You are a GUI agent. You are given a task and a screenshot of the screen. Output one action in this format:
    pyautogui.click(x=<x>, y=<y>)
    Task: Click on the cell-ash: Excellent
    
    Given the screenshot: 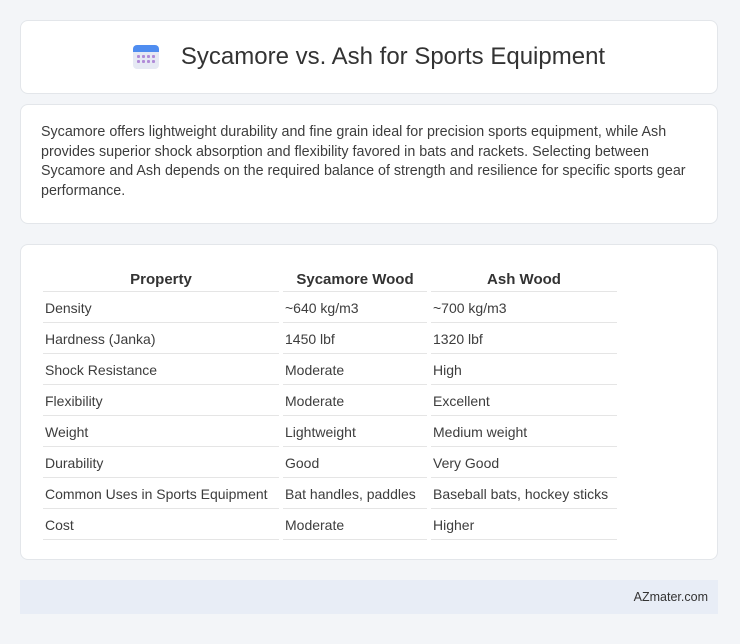 What is the action you would take?
    pyautogui.click(x=524, y=401)
    